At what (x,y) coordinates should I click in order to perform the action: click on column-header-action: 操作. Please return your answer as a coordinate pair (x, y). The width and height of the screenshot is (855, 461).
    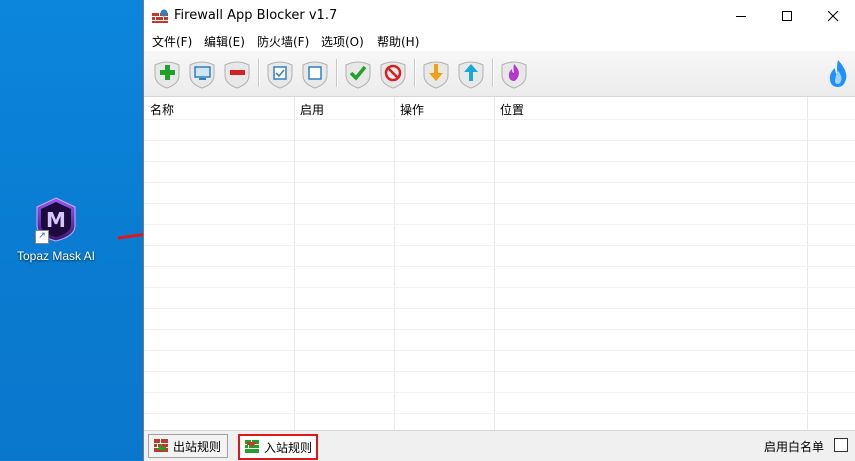
    Looking at the image, I should click on (412, 109).